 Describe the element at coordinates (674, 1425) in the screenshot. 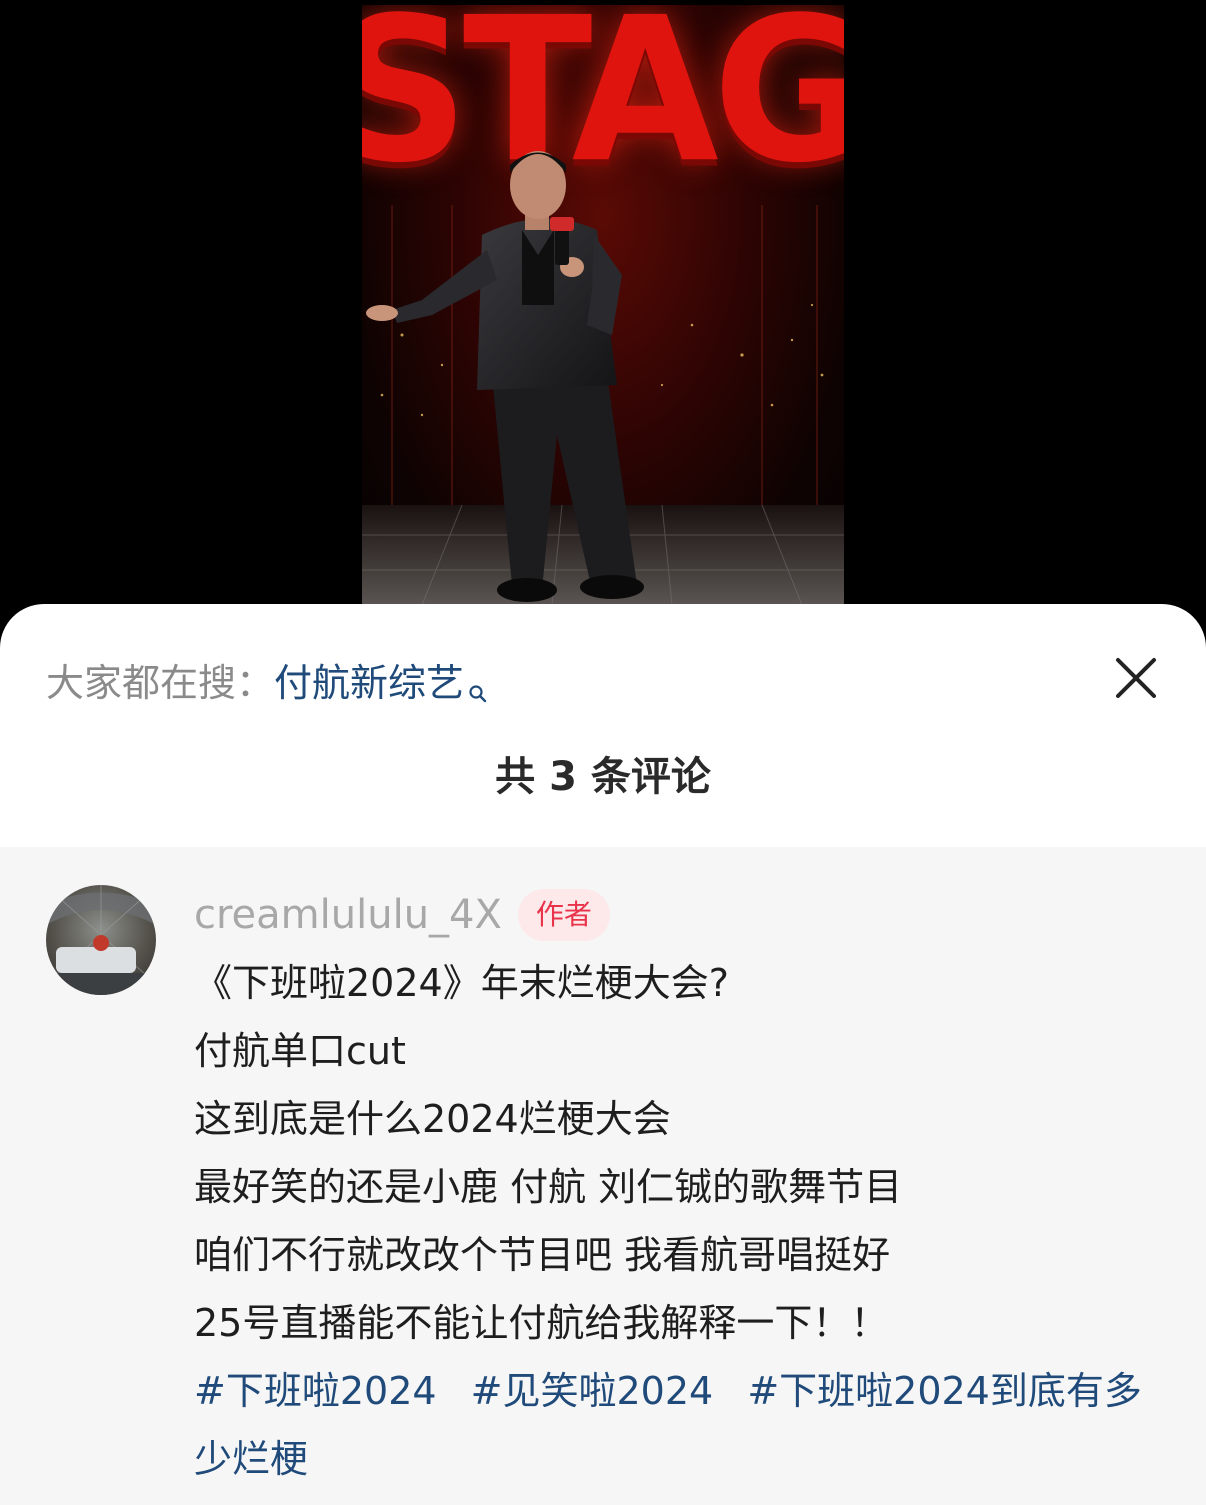

I see `hashtag-list: #下班啦2024 #见笑啦2024 #下班啦2024到底有多少烂梗` at that location.